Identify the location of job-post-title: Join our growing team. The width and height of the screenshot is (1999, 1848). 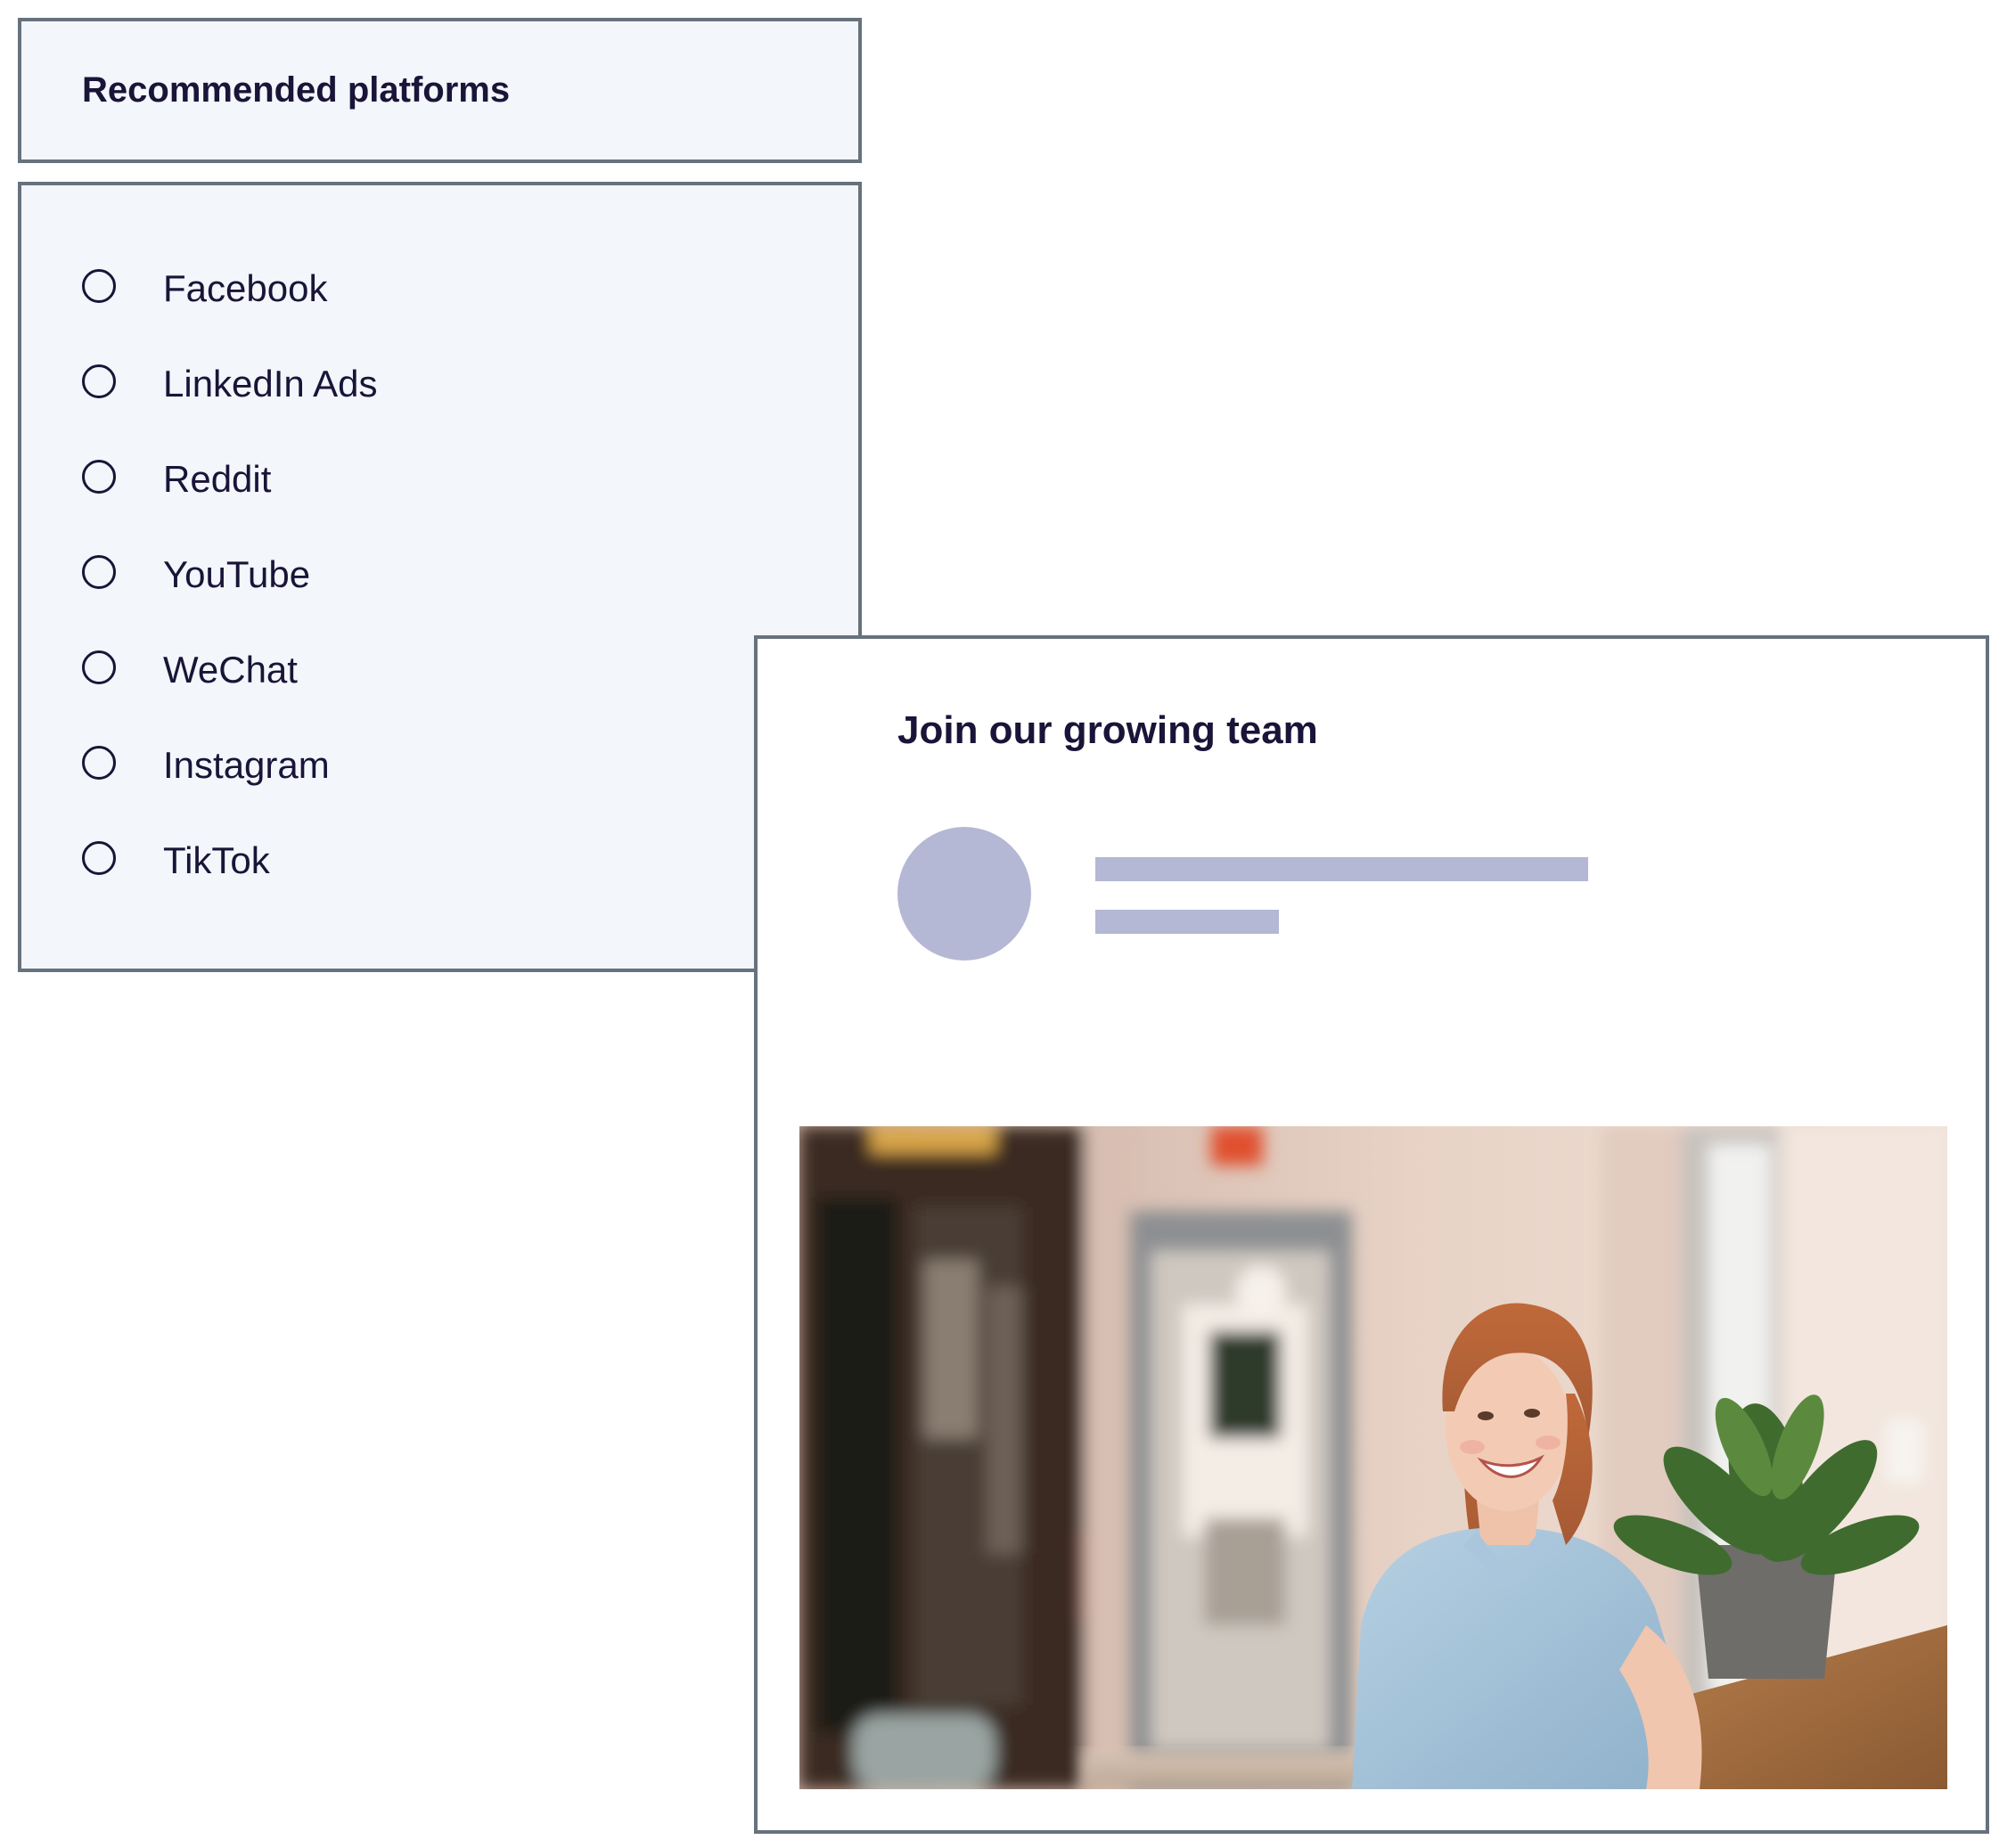
(1107, 730).